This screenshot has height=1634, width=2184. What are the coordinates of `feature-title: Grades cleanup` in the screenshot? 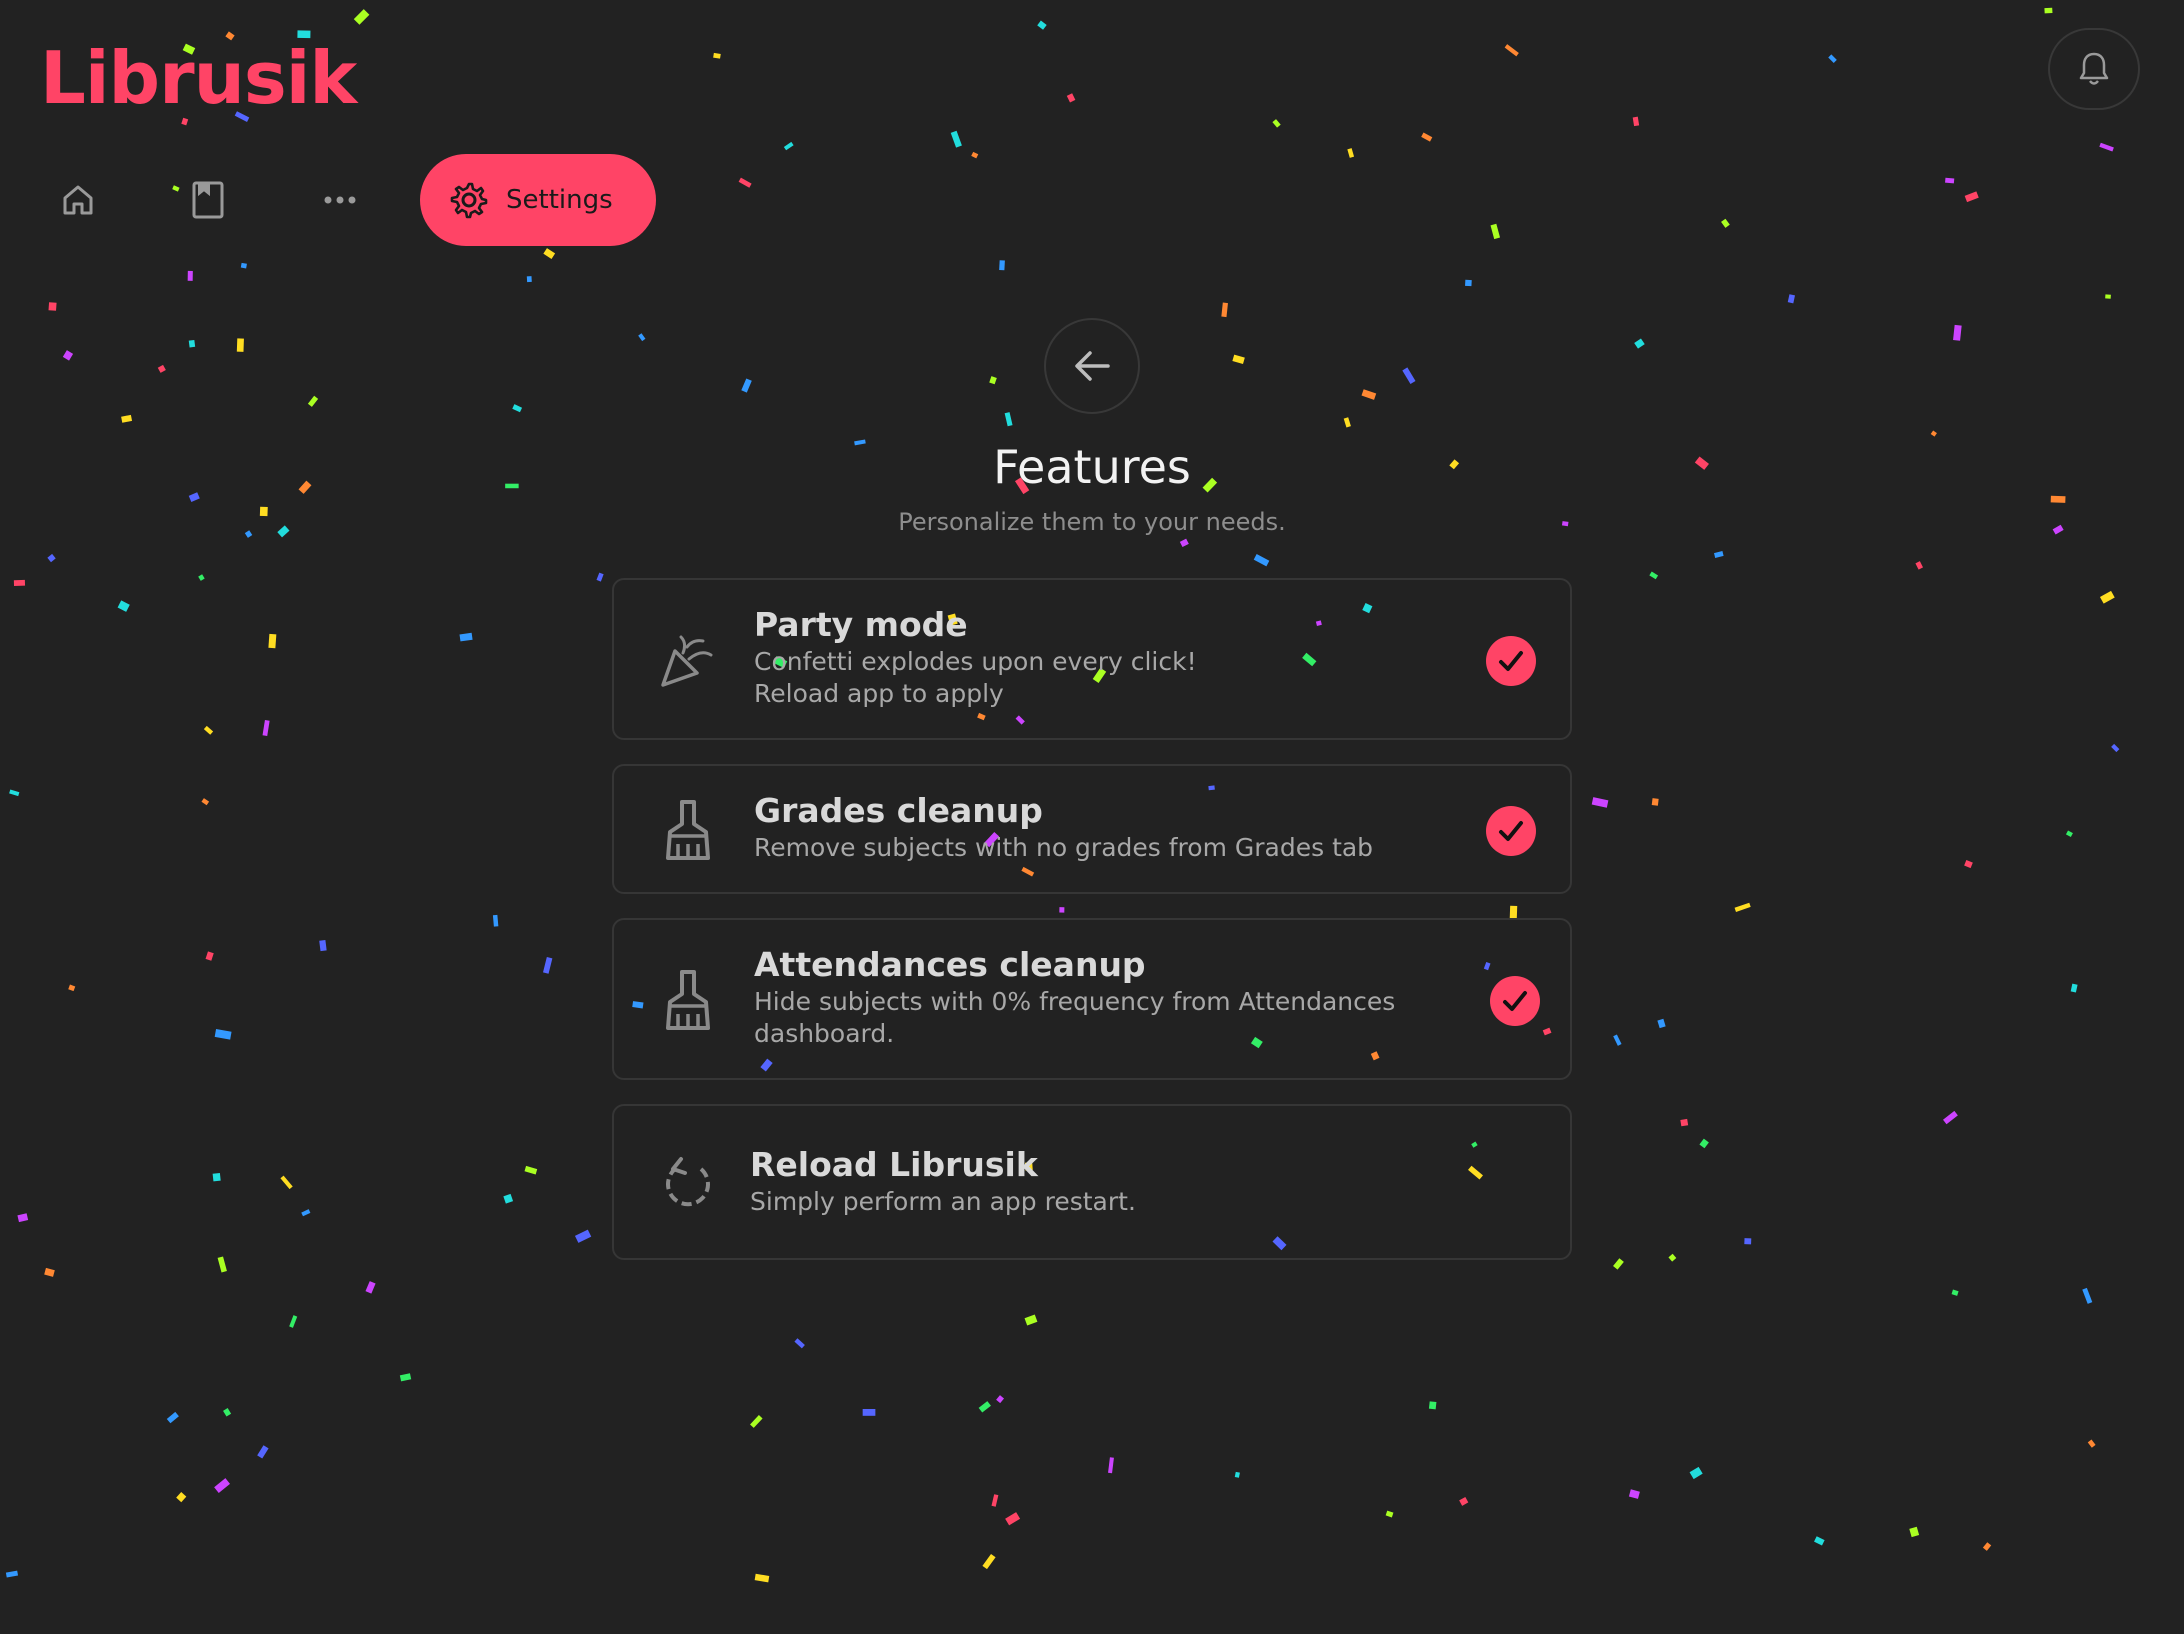 It's located at (898, 810).